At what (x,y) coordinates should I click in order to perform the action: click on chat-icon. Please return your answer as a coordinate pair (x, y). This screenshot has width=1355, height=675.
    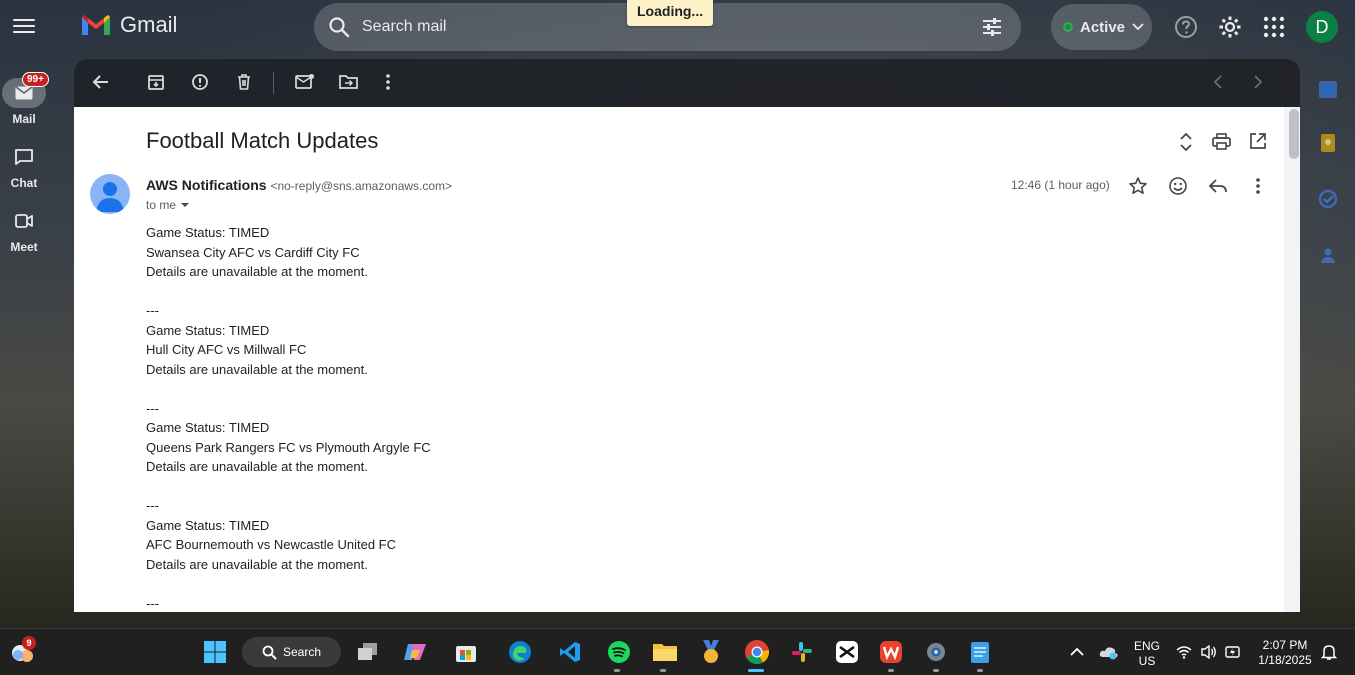
    Looking at the image, I should click on (24, 157).